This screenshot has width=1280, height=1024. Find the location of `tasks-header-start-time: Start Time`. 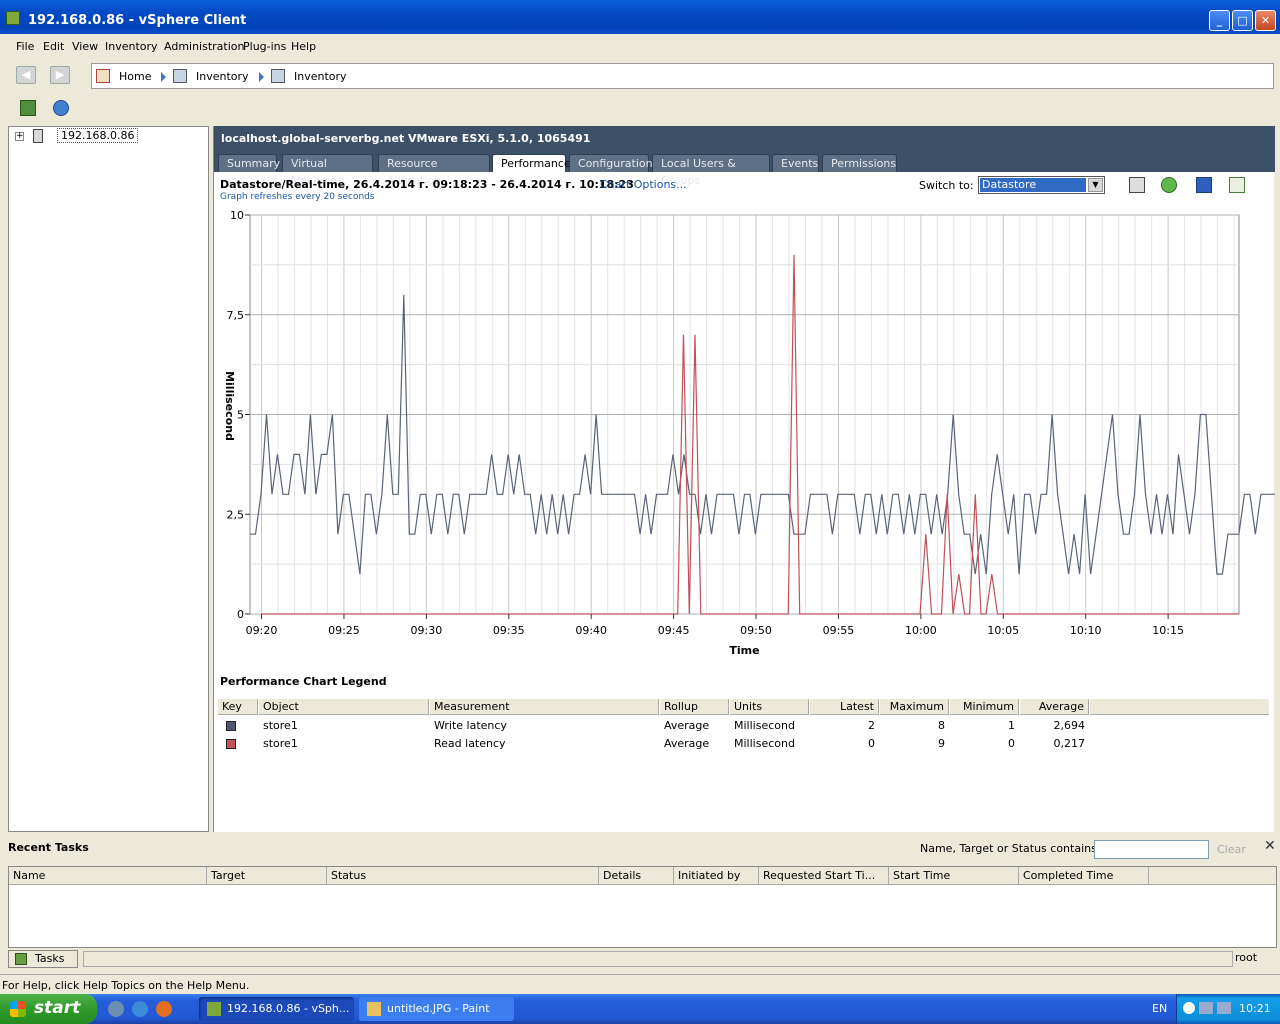

tasks-header-start-time: Start Time is located at coordinates (954, 876).